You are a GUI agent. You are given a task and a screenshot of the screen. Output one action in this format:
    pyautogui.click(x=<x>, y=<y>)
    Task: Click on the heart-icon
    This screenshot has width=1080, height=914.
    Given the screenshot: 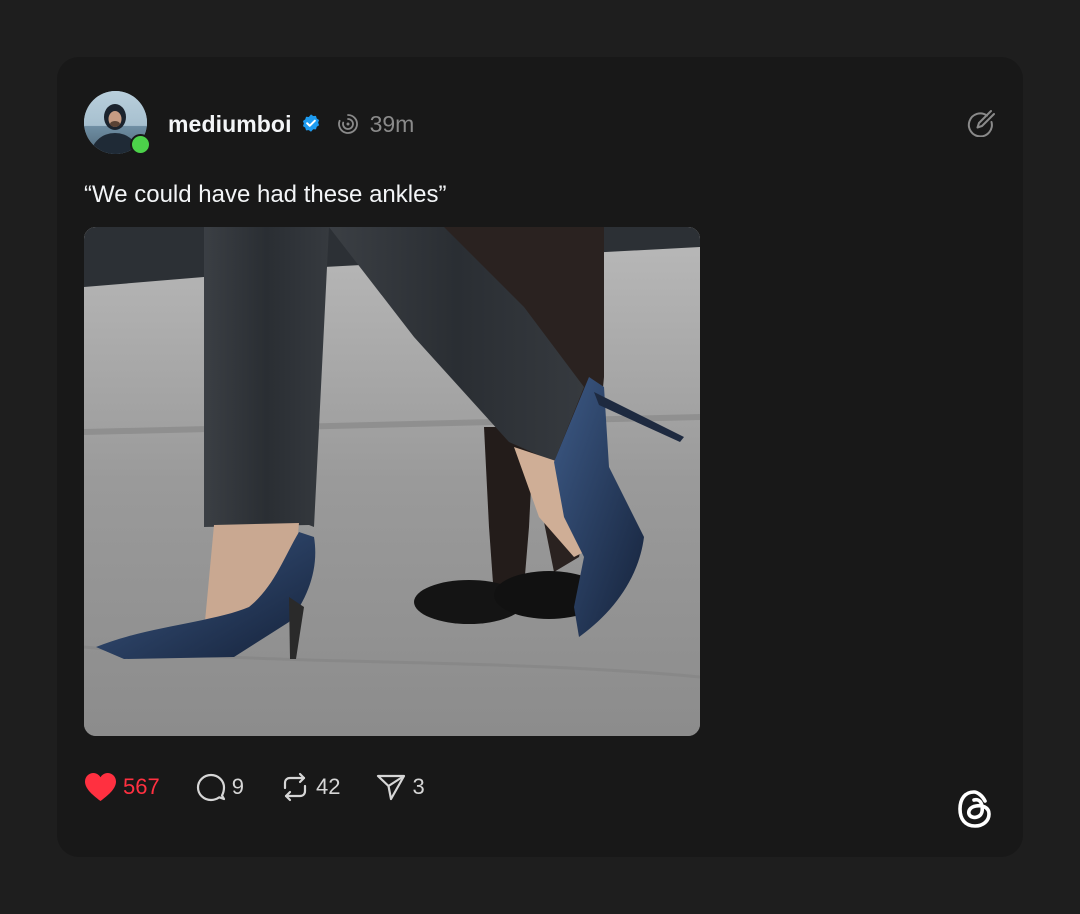 What is the action you would take?
    pyautogui.click(x=100, y=787)
    